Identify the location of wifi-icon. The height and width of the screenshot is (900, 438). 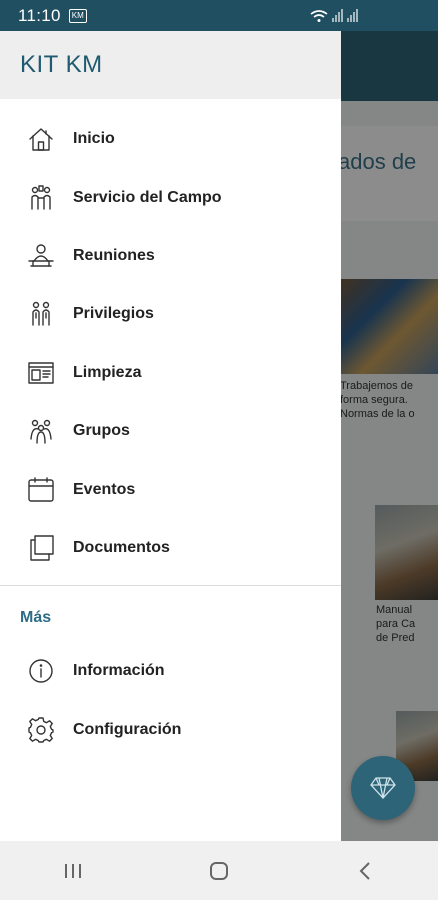
(319, 15).